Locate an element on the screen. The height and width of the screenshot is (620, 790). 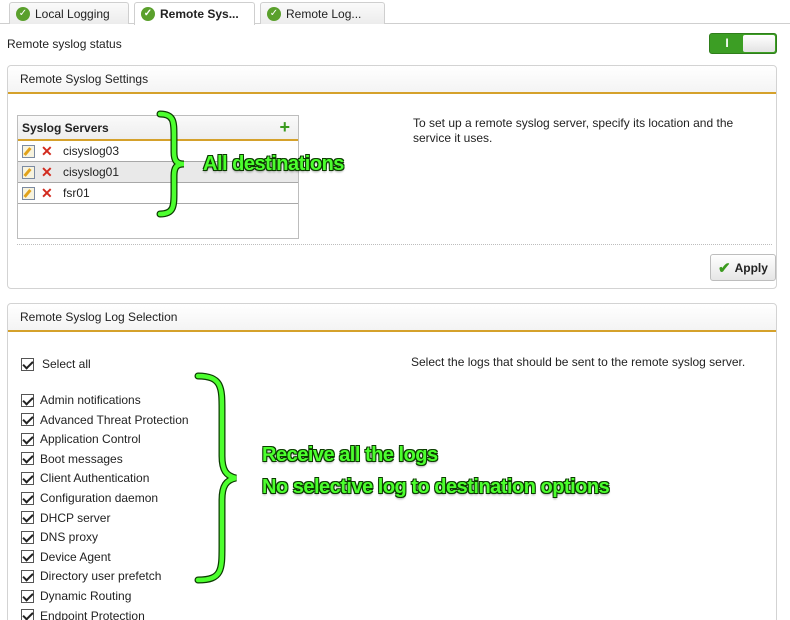
log-option-row: DHCP server is located at coordinates (65, 518).